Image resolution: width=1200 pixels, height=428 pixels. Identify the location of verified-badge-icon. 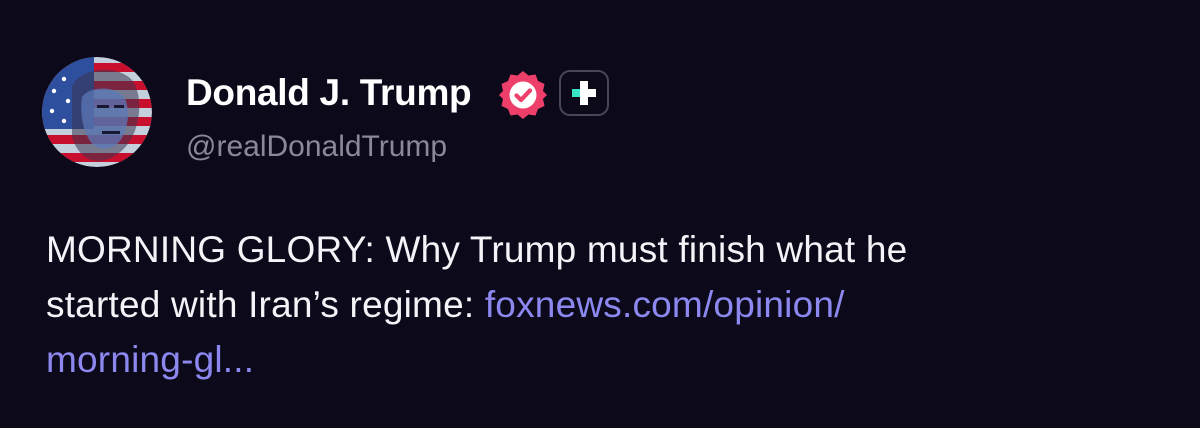
(523, 95).